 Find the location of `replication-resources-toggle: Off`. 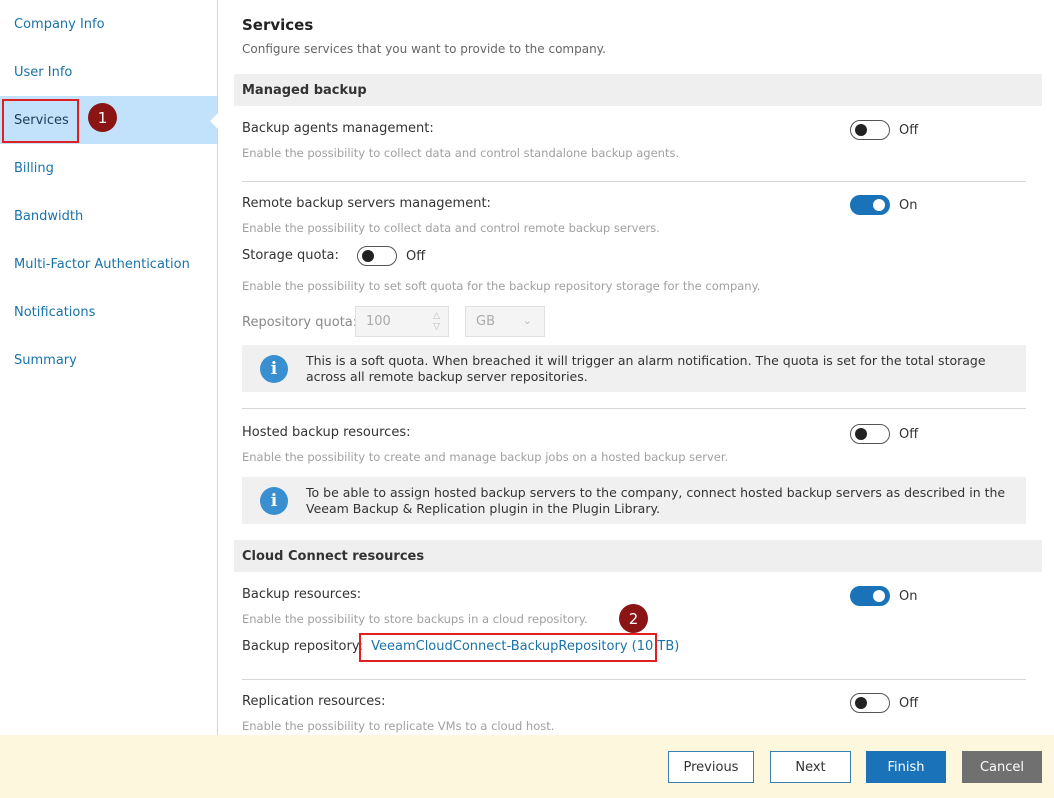

replication-resources-toggle: Off is located at coordinates (884, 703).